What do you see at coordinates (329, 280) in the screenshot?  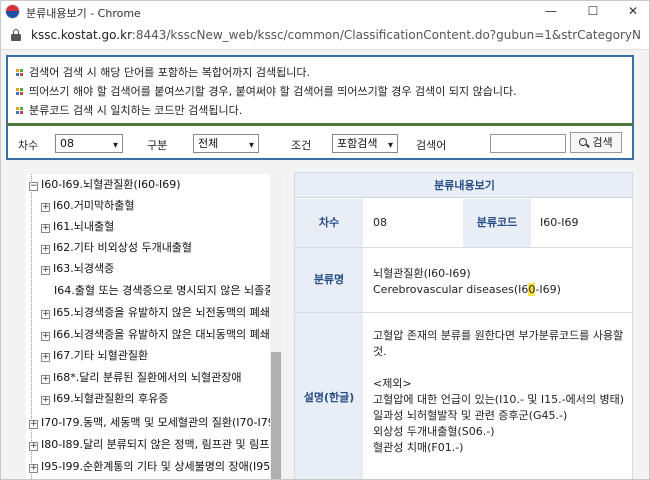 I see `name-label-cell: 분류명` at bounding box center [329, 280].